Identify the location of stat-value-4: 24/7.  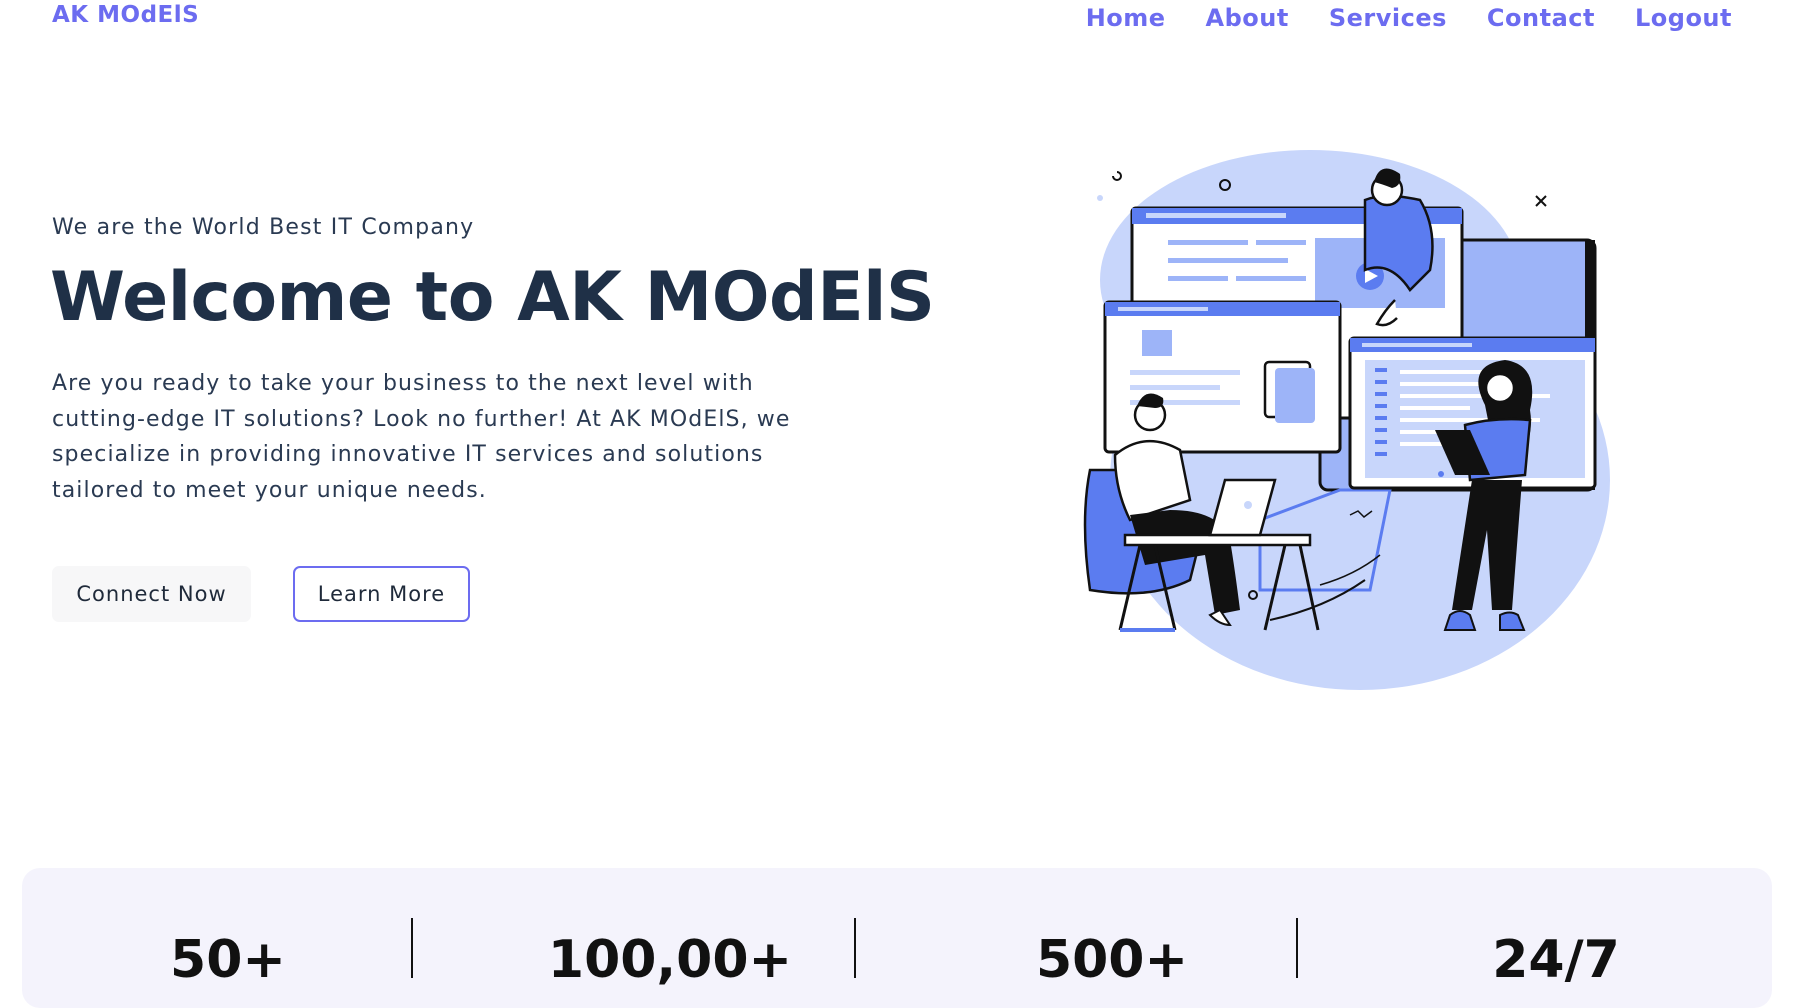
(1556, 960).